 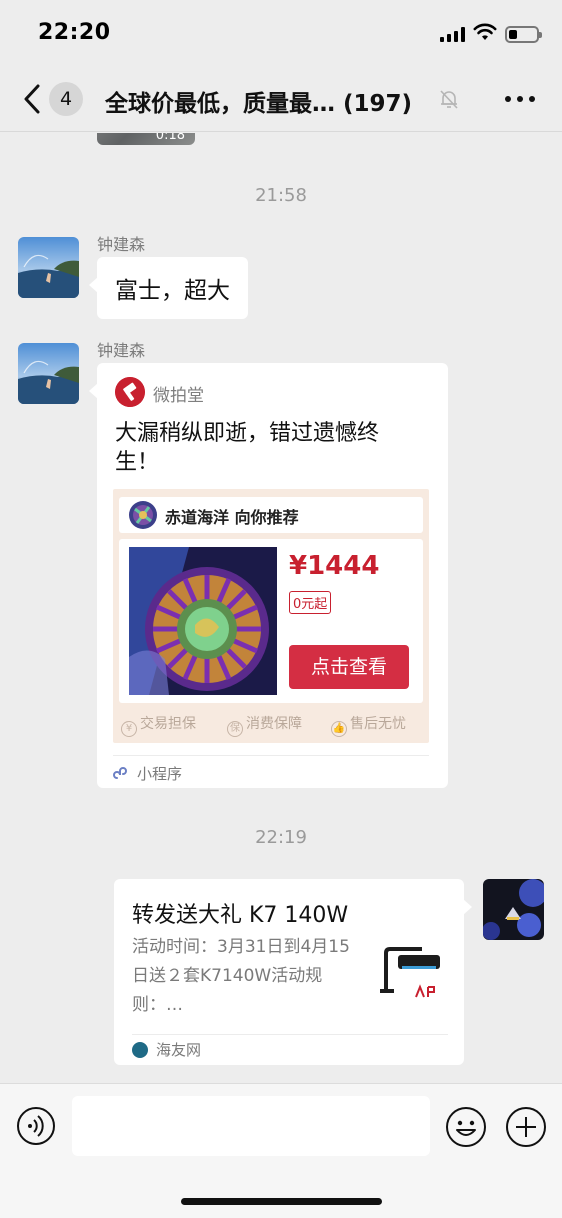 What do you see at coordinates (281, 1201) in the screenshot?
I see `home-indicator` at bounding box center [281, 1201].